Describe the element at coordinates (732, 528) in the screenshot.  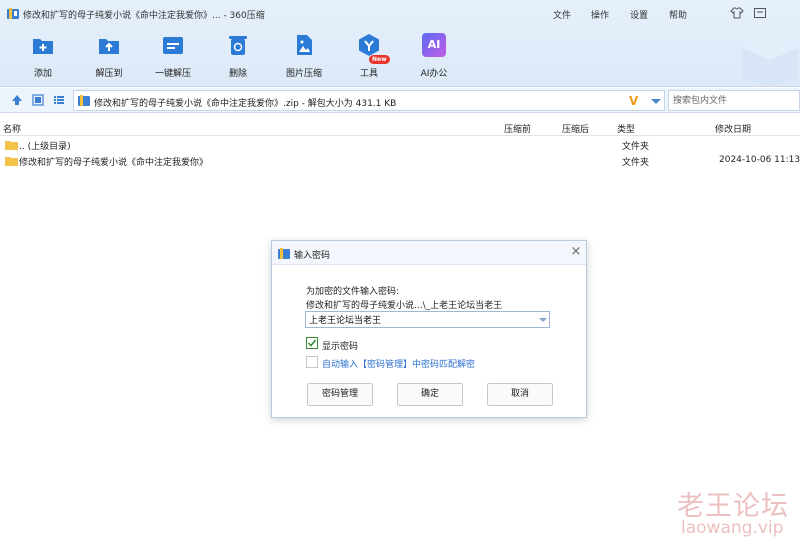
I see `watermark-en: laowang.vip` at that location.